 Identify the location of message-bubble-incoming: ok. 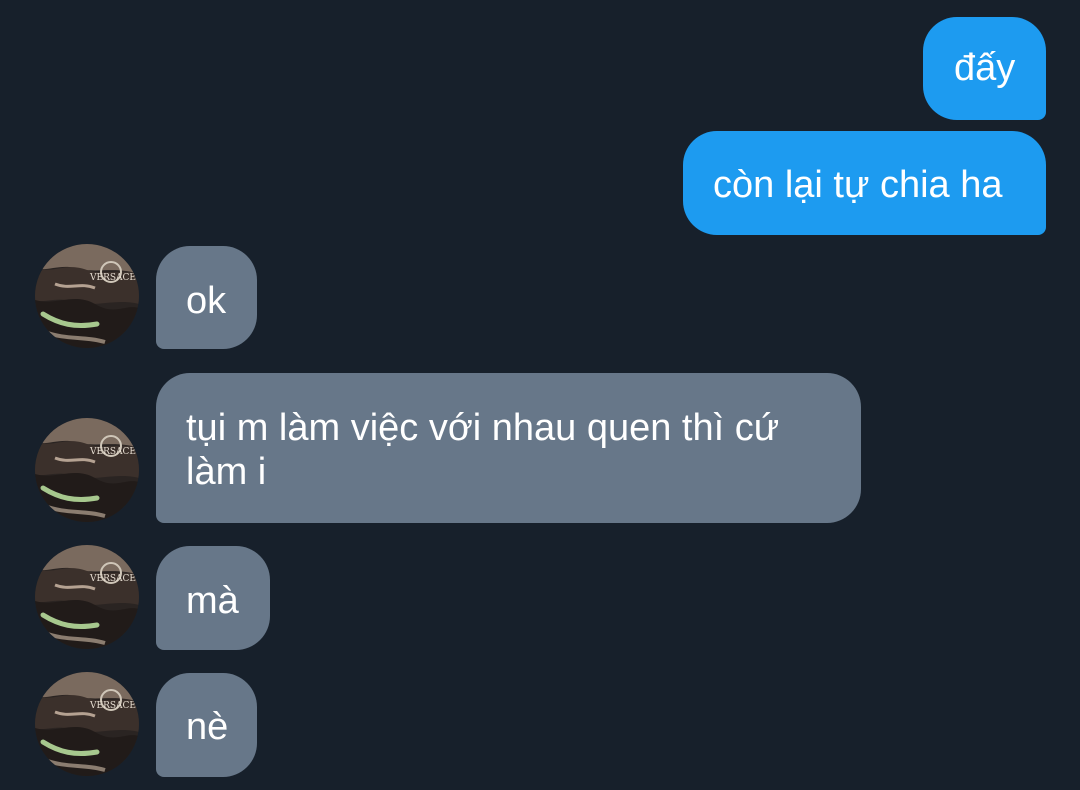
(206, 297).